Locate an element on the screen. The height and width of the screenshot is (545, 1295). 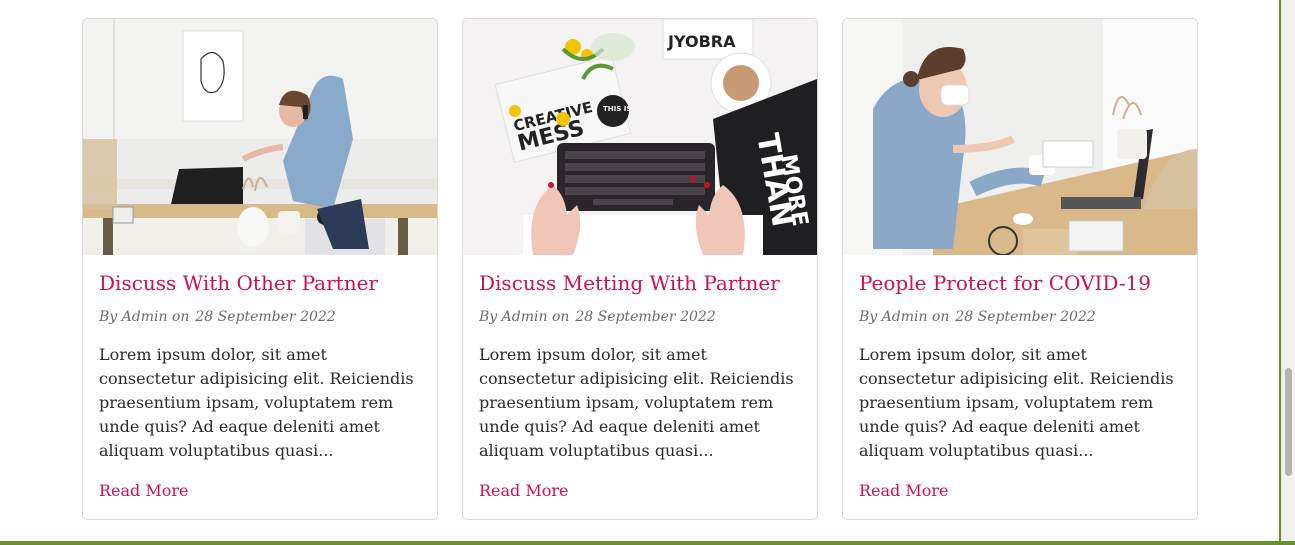
blog-card-image: CREATIVE MESS JYOBRA THIS IS MORE THAN is located at coordinates (640, 137).